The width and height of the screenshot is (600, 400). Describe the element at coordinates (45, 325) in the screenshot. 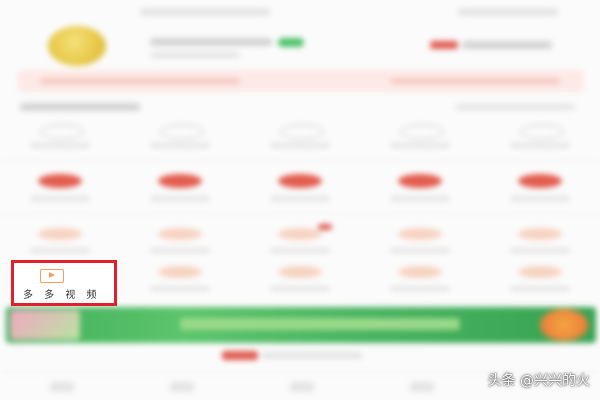

I see `banner-image` at that location.